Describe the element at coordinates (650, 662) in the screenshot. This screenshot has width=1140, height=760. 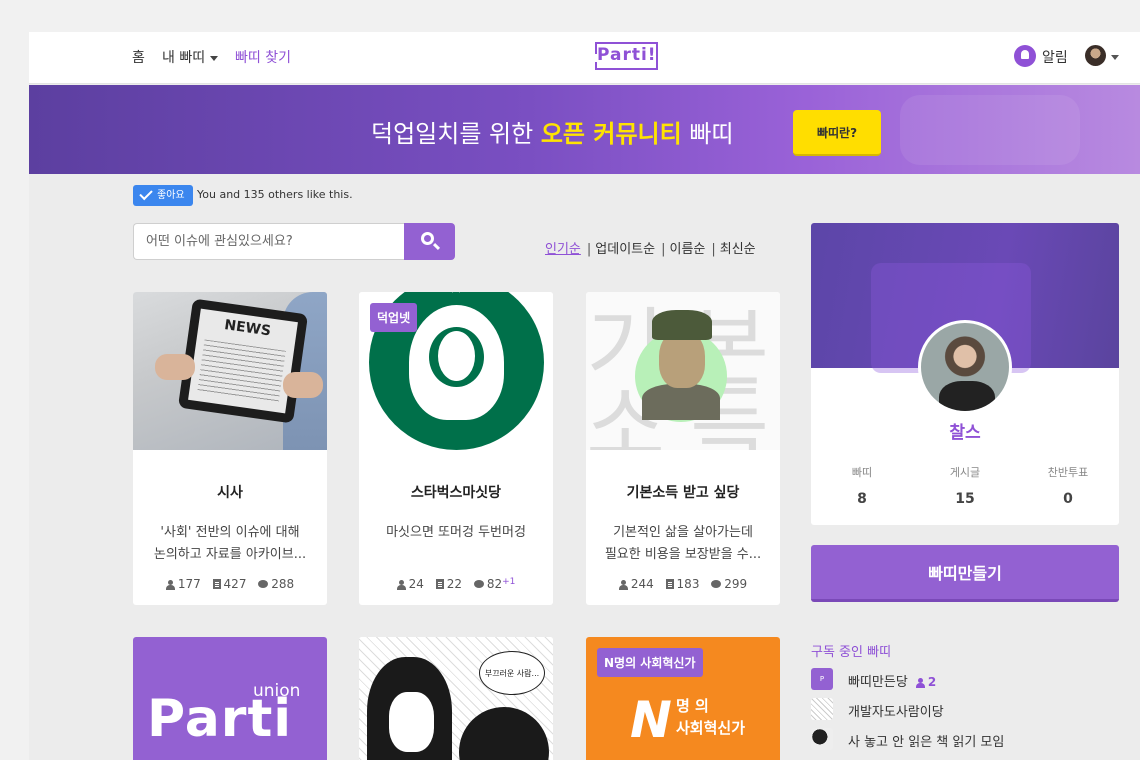
I see `category-tag: N명의 사회혁신가` at that location.